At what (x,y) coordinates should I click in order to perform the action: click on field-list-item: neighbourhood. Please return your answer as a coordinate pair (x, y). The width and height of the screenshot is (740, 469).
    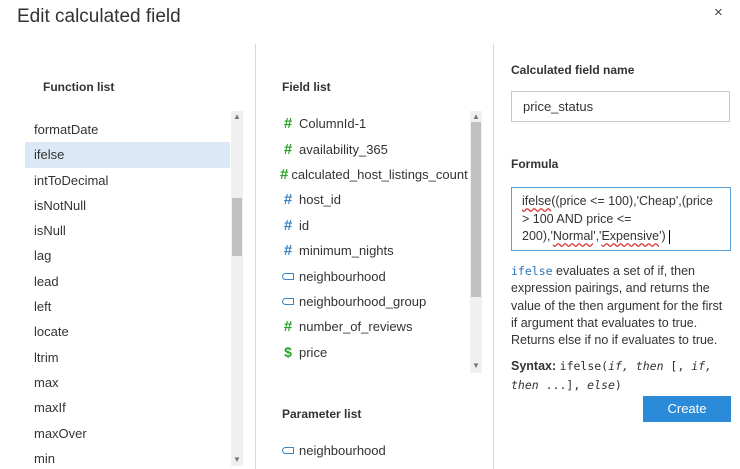
    Looking at the image, I should click on (373, 275).